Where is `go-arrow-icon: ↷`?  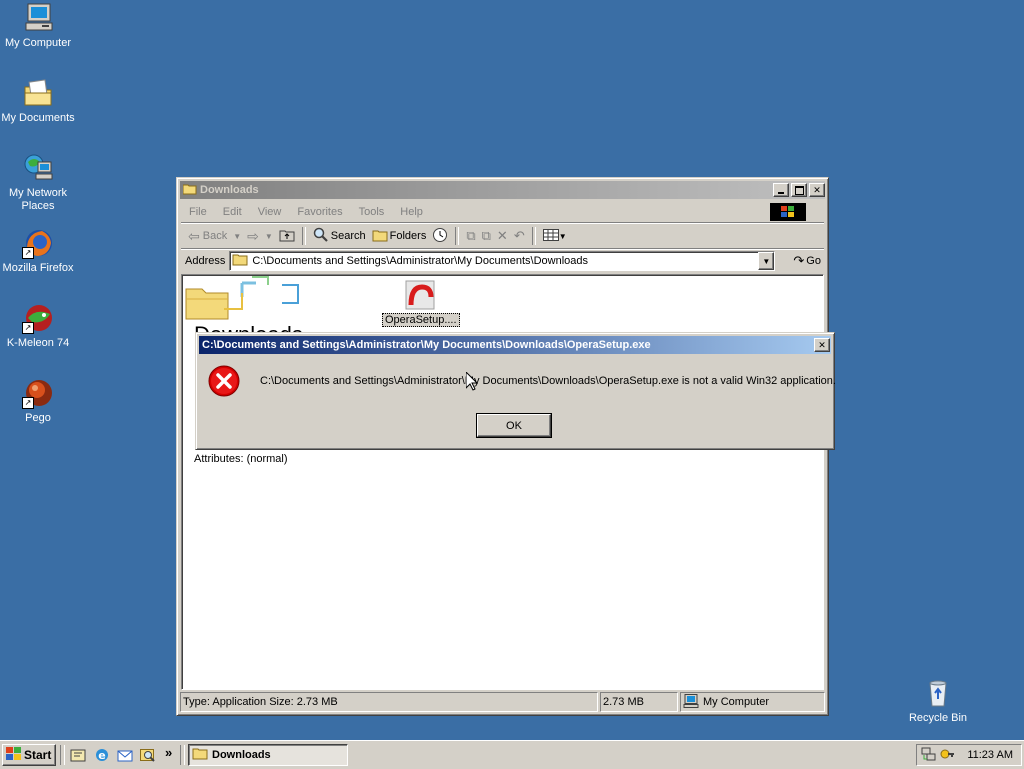 go-arrow-icon: ↷ is located at coordinates (799, 260).